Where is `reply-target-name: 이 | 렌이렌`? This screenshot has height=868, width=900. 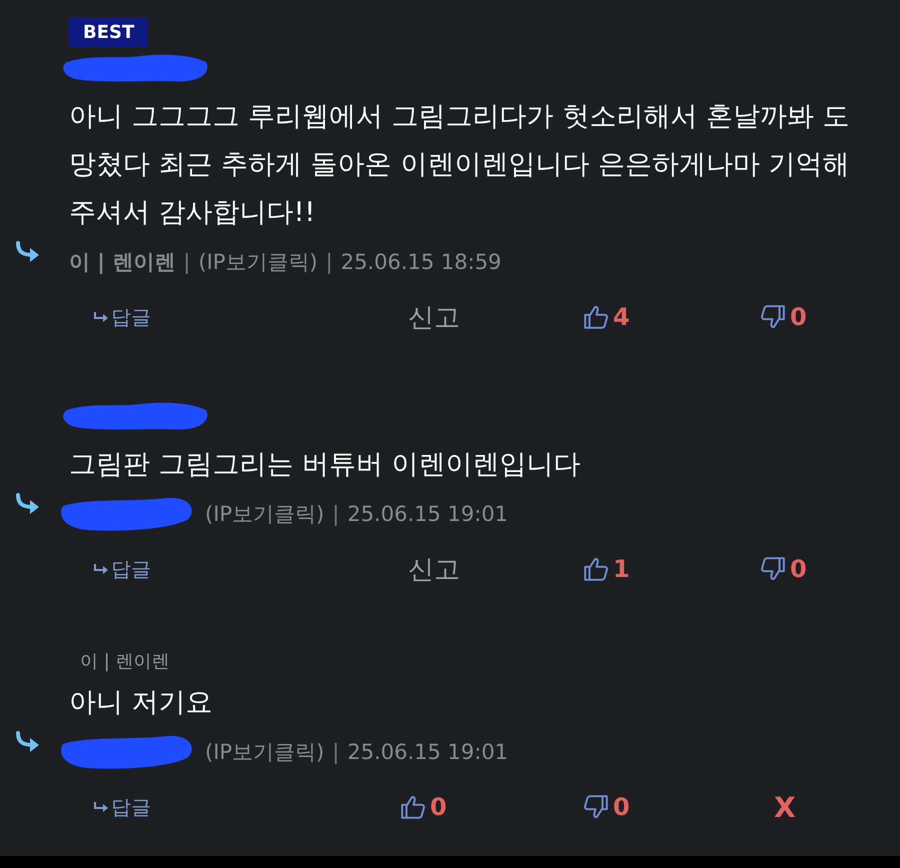
reply-target-name: 이 | 렌이렌 is located at coordinates (125, 661).